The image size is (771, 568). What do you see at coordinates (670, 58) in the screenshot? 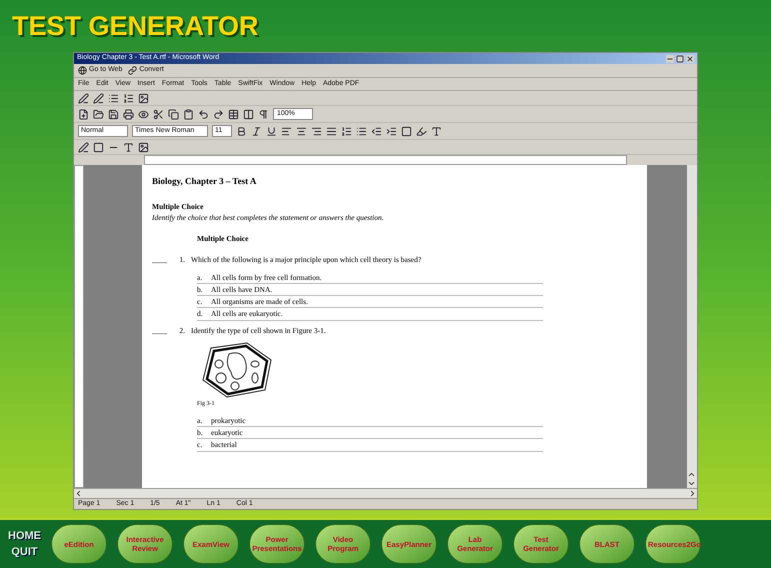
I see `minimize-icon` at bounding box center [670, 58].